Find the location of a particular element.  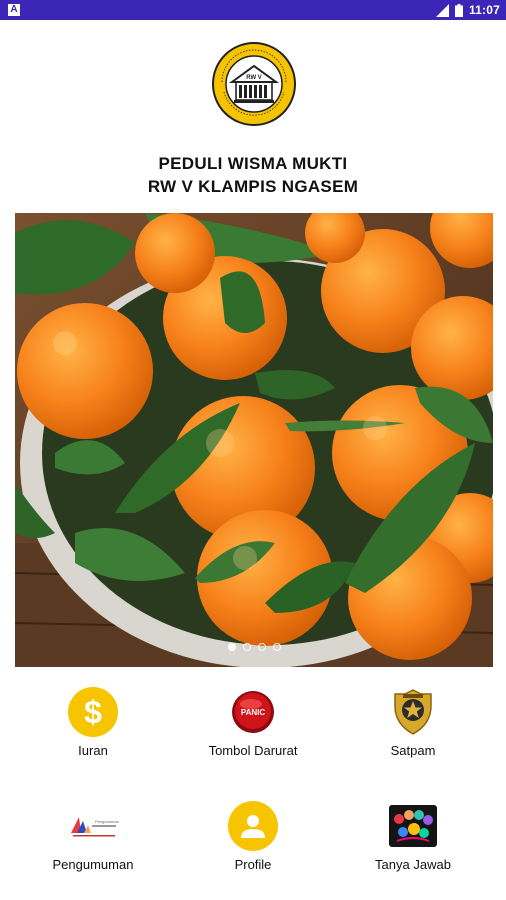

menu-tanya-jawab-icon-wrap is located at coordinates (413, 826).